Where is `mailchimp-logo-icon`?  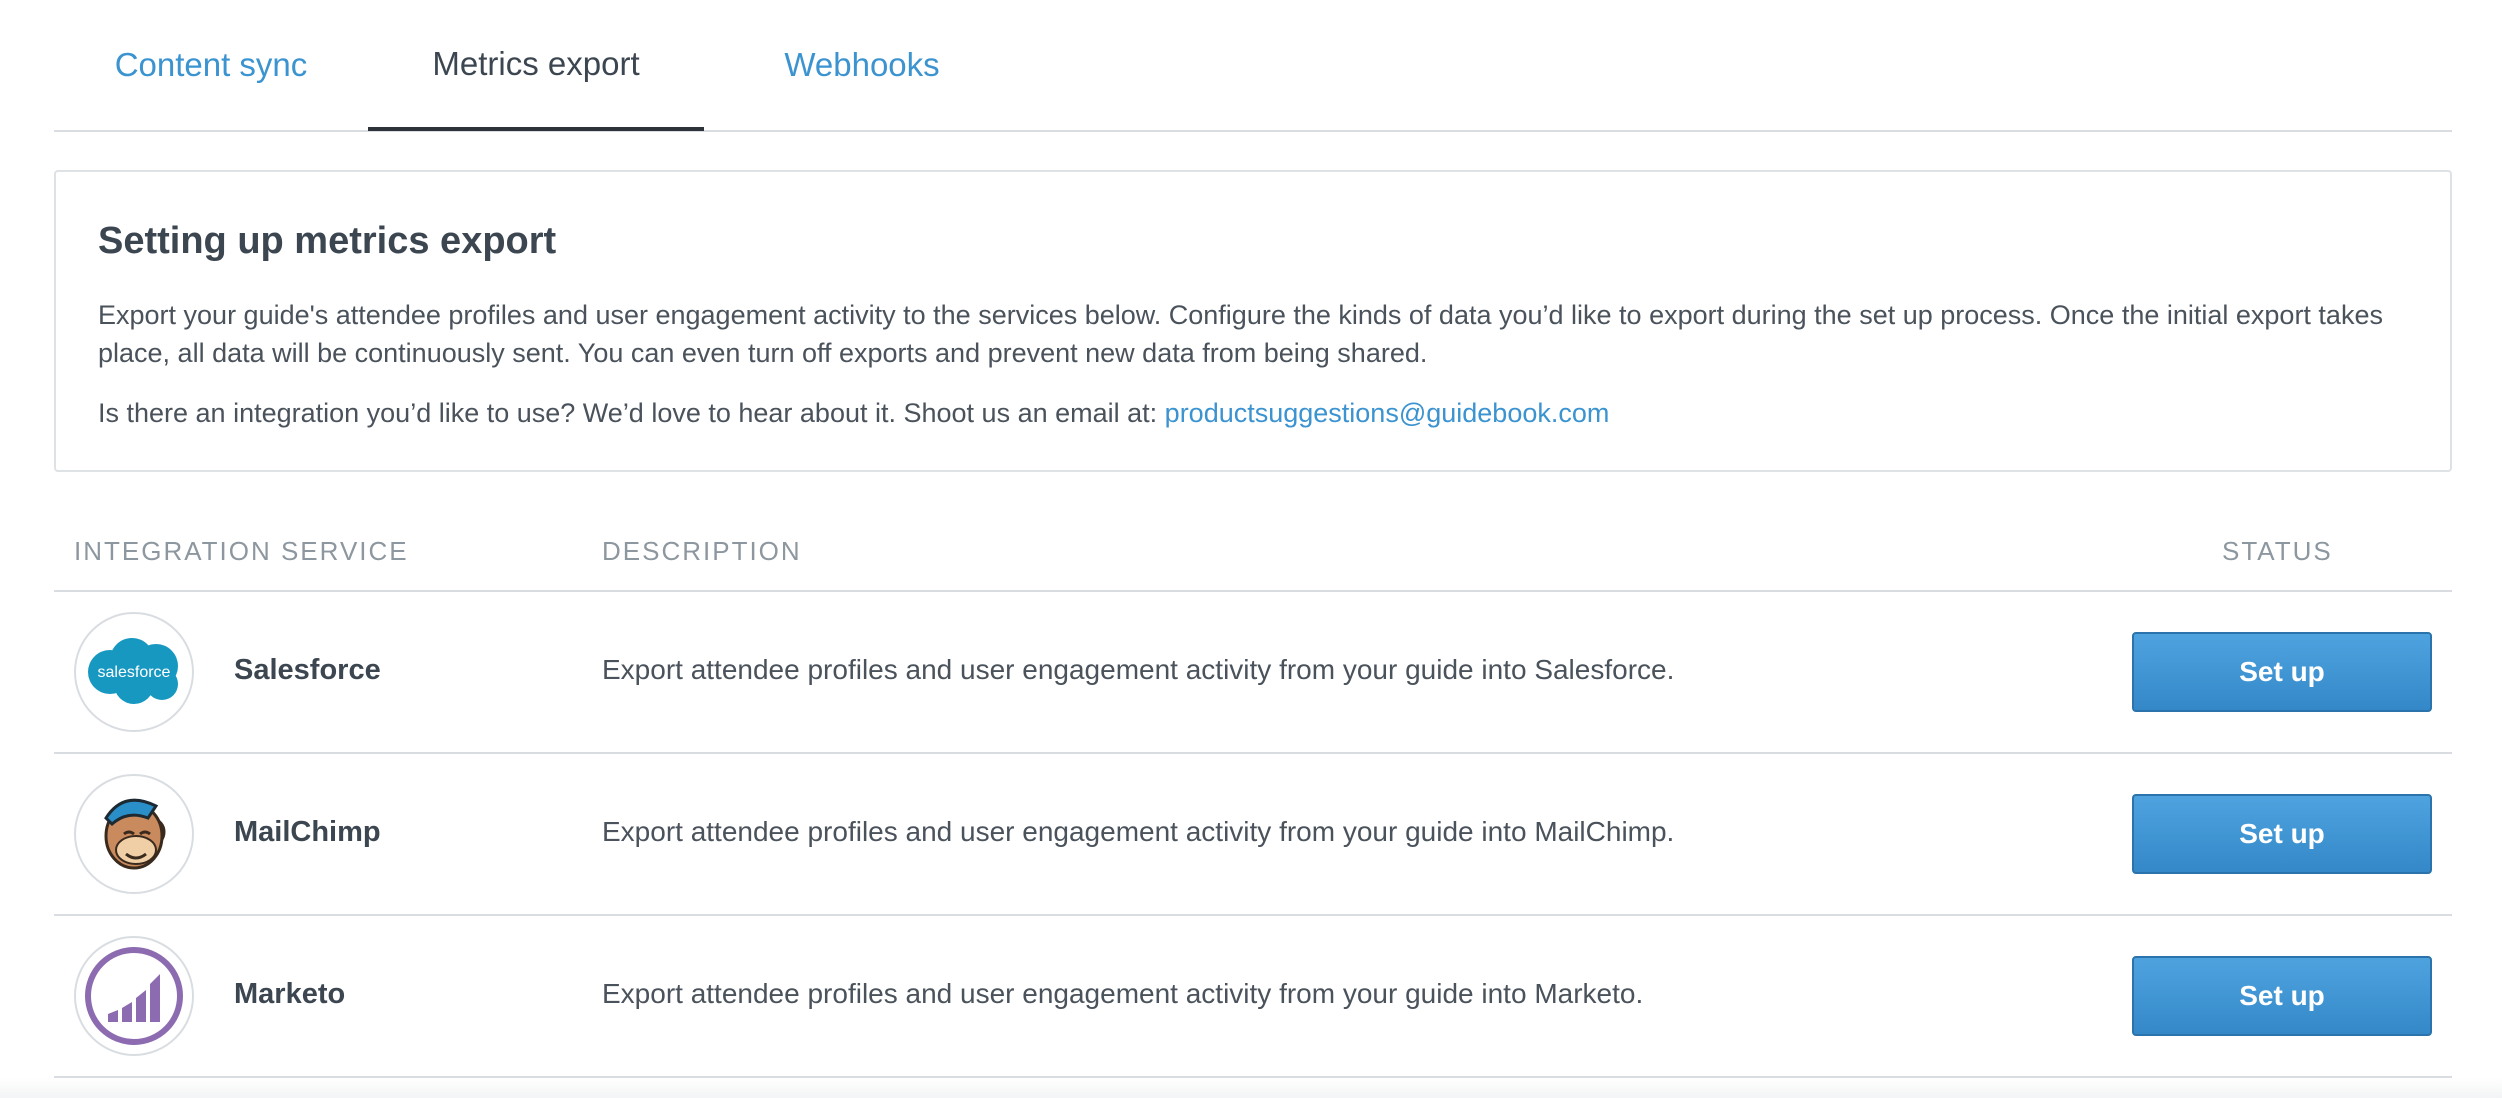 mailchimp-logo-icon is located at coordinates (134, 834).